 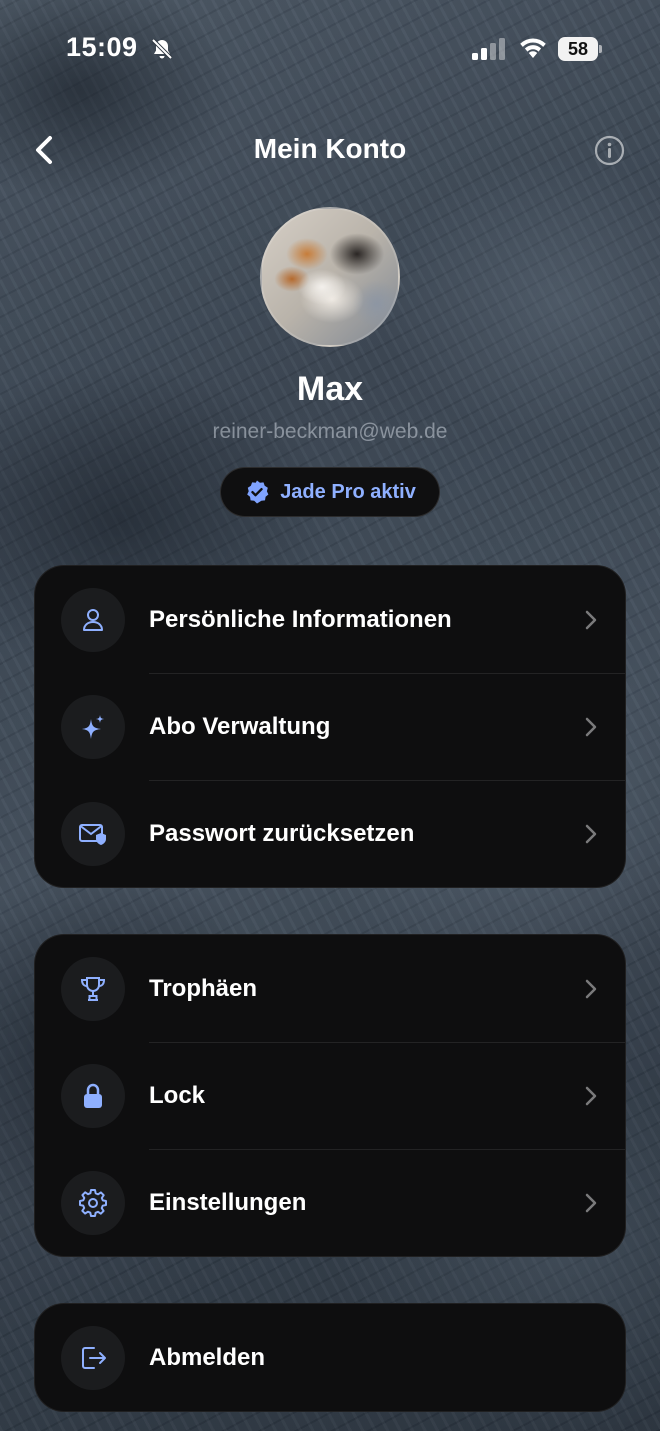 I want to click on menu-item-subscription: Abo Verwaltung, so click(x=330, y=726).